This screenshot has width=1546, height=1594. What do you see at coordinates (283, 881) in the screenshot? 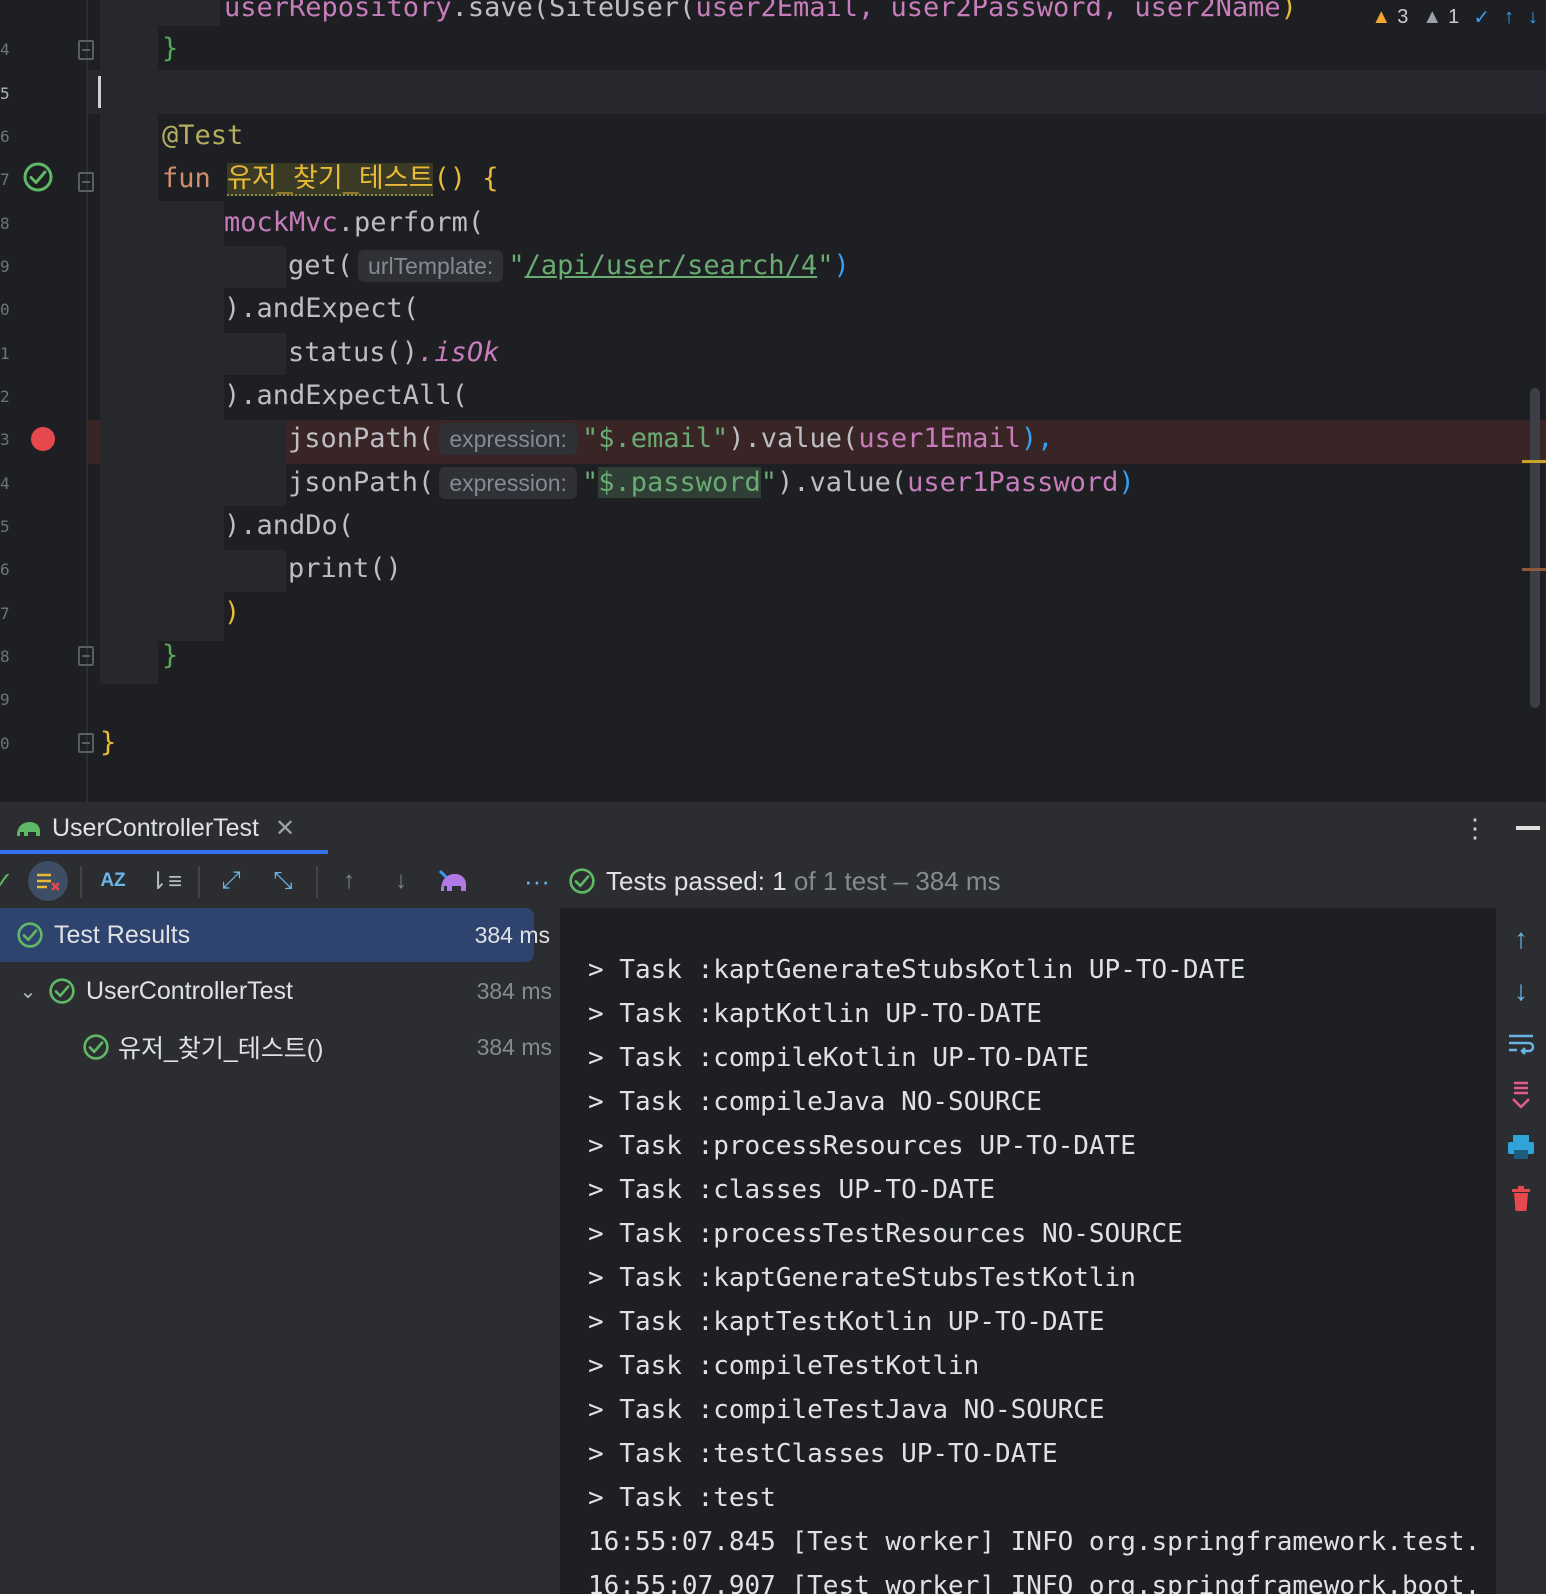
I see `collapse-all-icon: ⤡` at bounding box center [283, 881].